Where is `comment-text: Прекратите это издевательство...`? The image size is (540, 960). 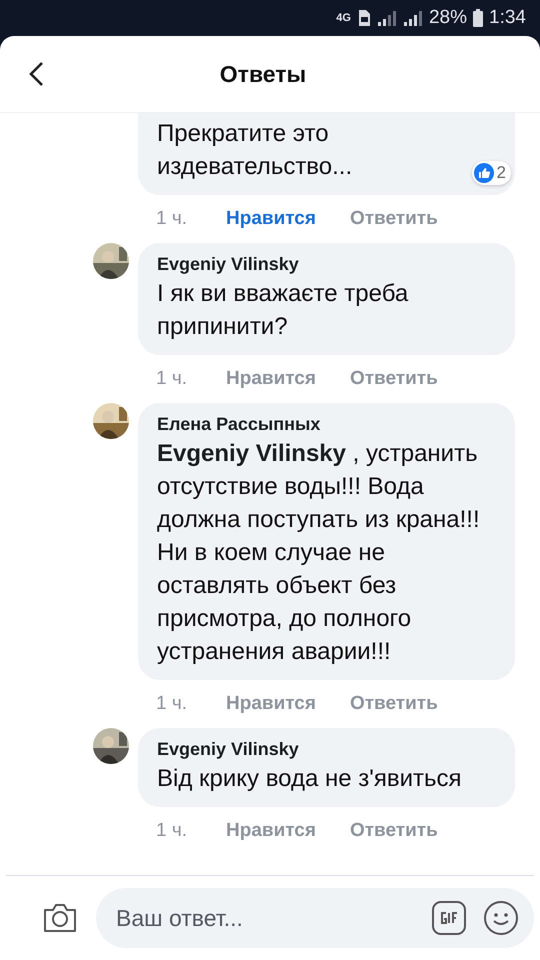 comment-text: Прекратите это издевательство... is located at coordinates (255, 150).